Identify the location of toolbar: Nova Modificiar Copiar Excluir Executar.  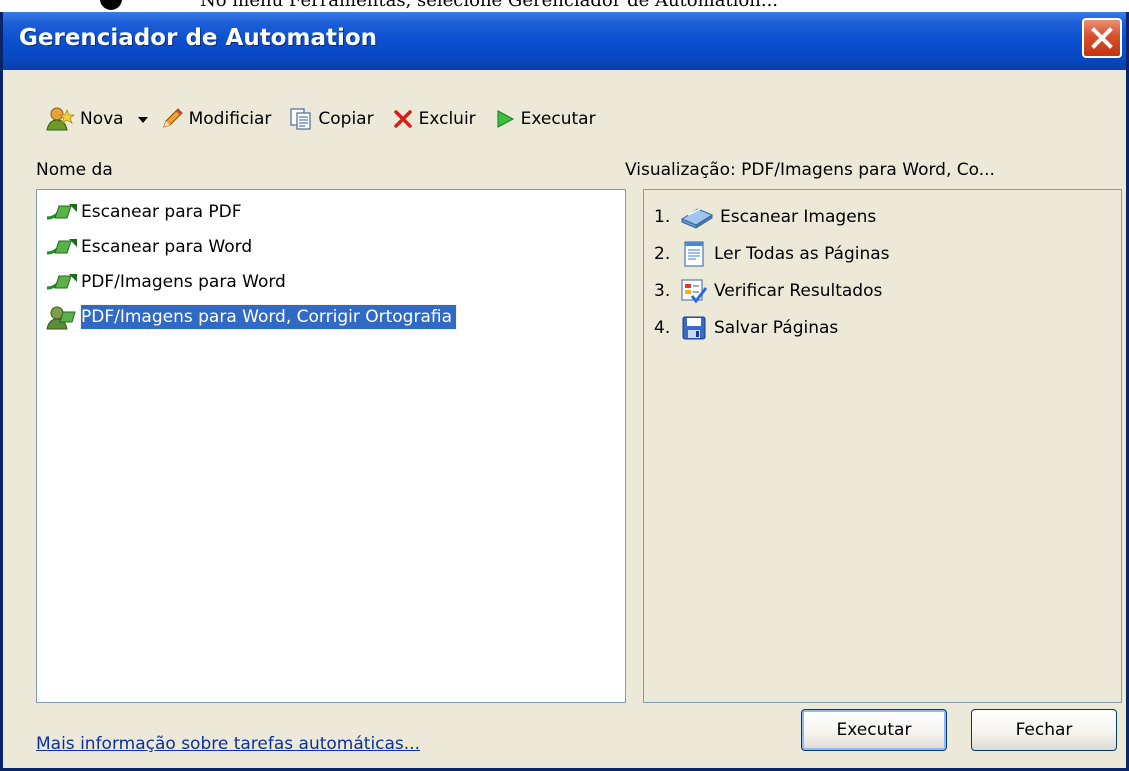
(323, 119).